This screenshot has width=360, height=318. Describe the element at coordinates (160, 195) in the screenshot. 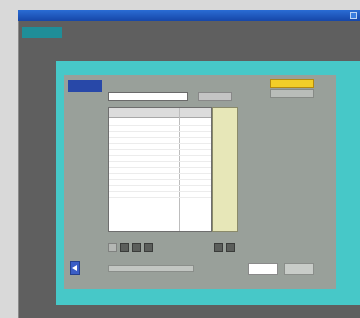

I see `list-item` at that location.